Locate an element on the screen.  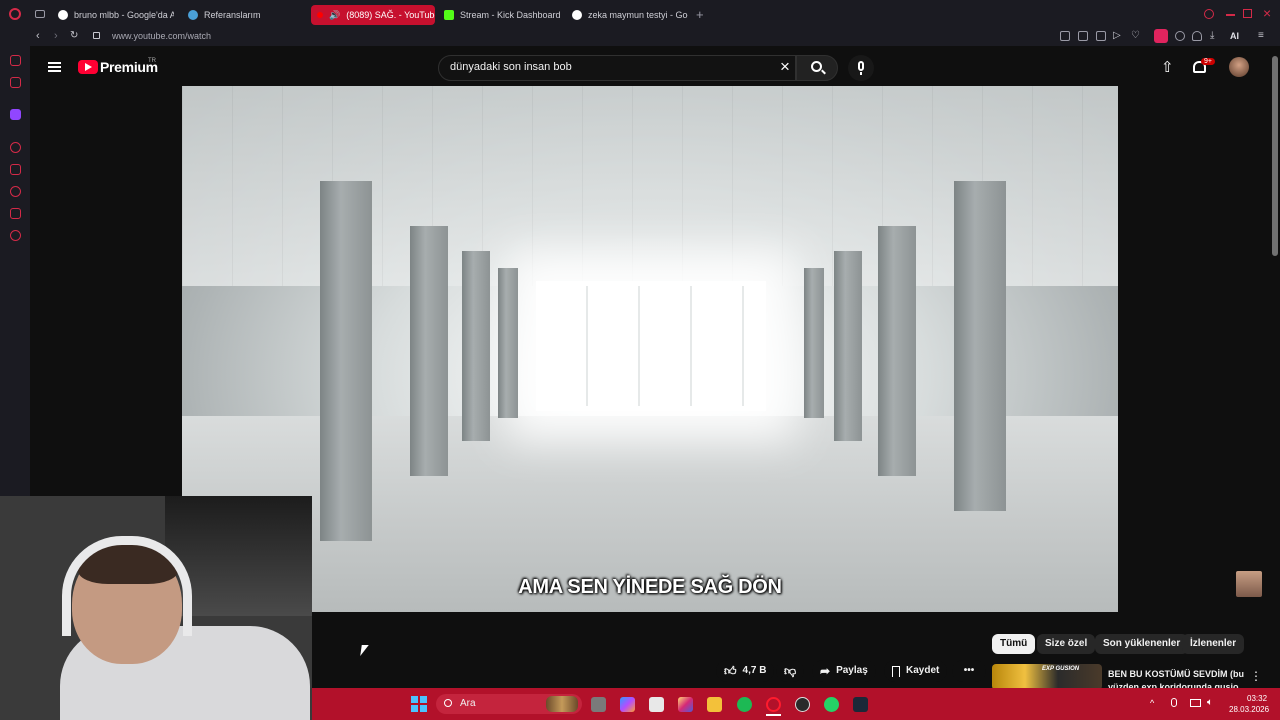
search-tabs-icon is located at coordinates (1209, 14).